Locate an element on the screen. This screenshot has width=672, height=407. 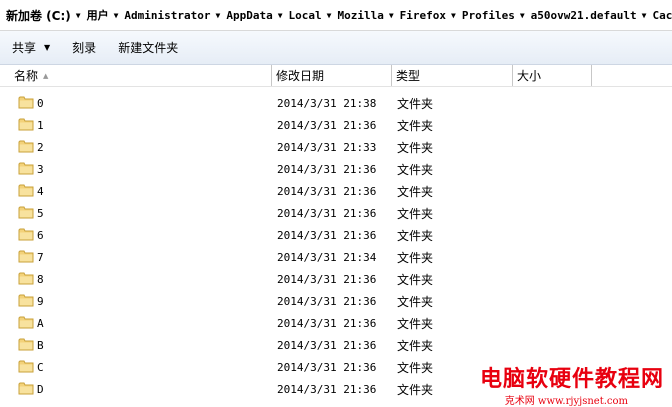
list-item: 2 2014/3/31 21:33 文件夹 is located at coordinates (336, 147).